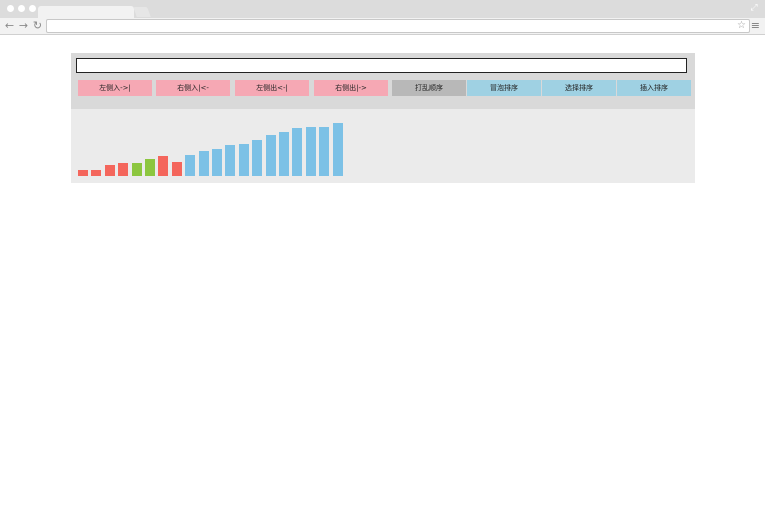 The width and height of the screenshot is (765, 521). I want to click on right-out-button: 右侧出|->, so click(351, 88).